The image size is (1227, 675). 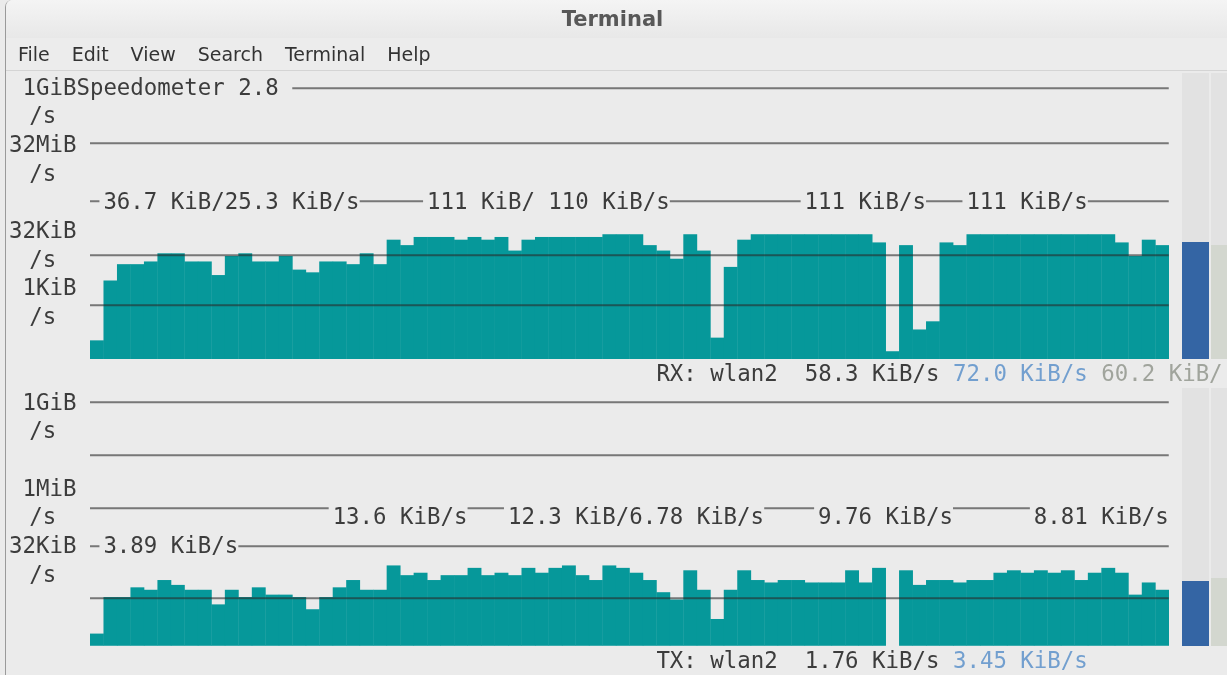 I want to click on interface-label: TX: wlan2, so click(x=717, y=660).